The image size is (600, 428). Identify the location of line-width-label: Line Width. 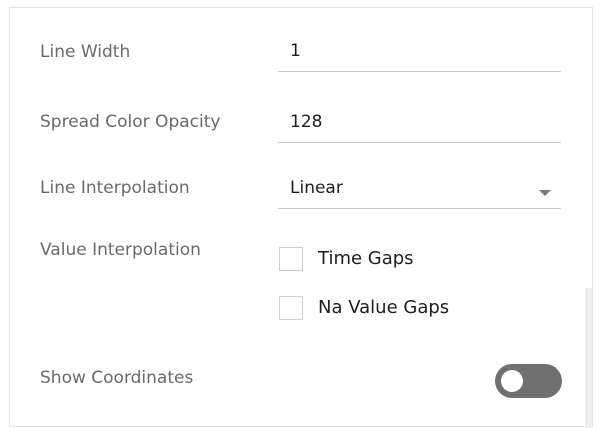
(85, 52).